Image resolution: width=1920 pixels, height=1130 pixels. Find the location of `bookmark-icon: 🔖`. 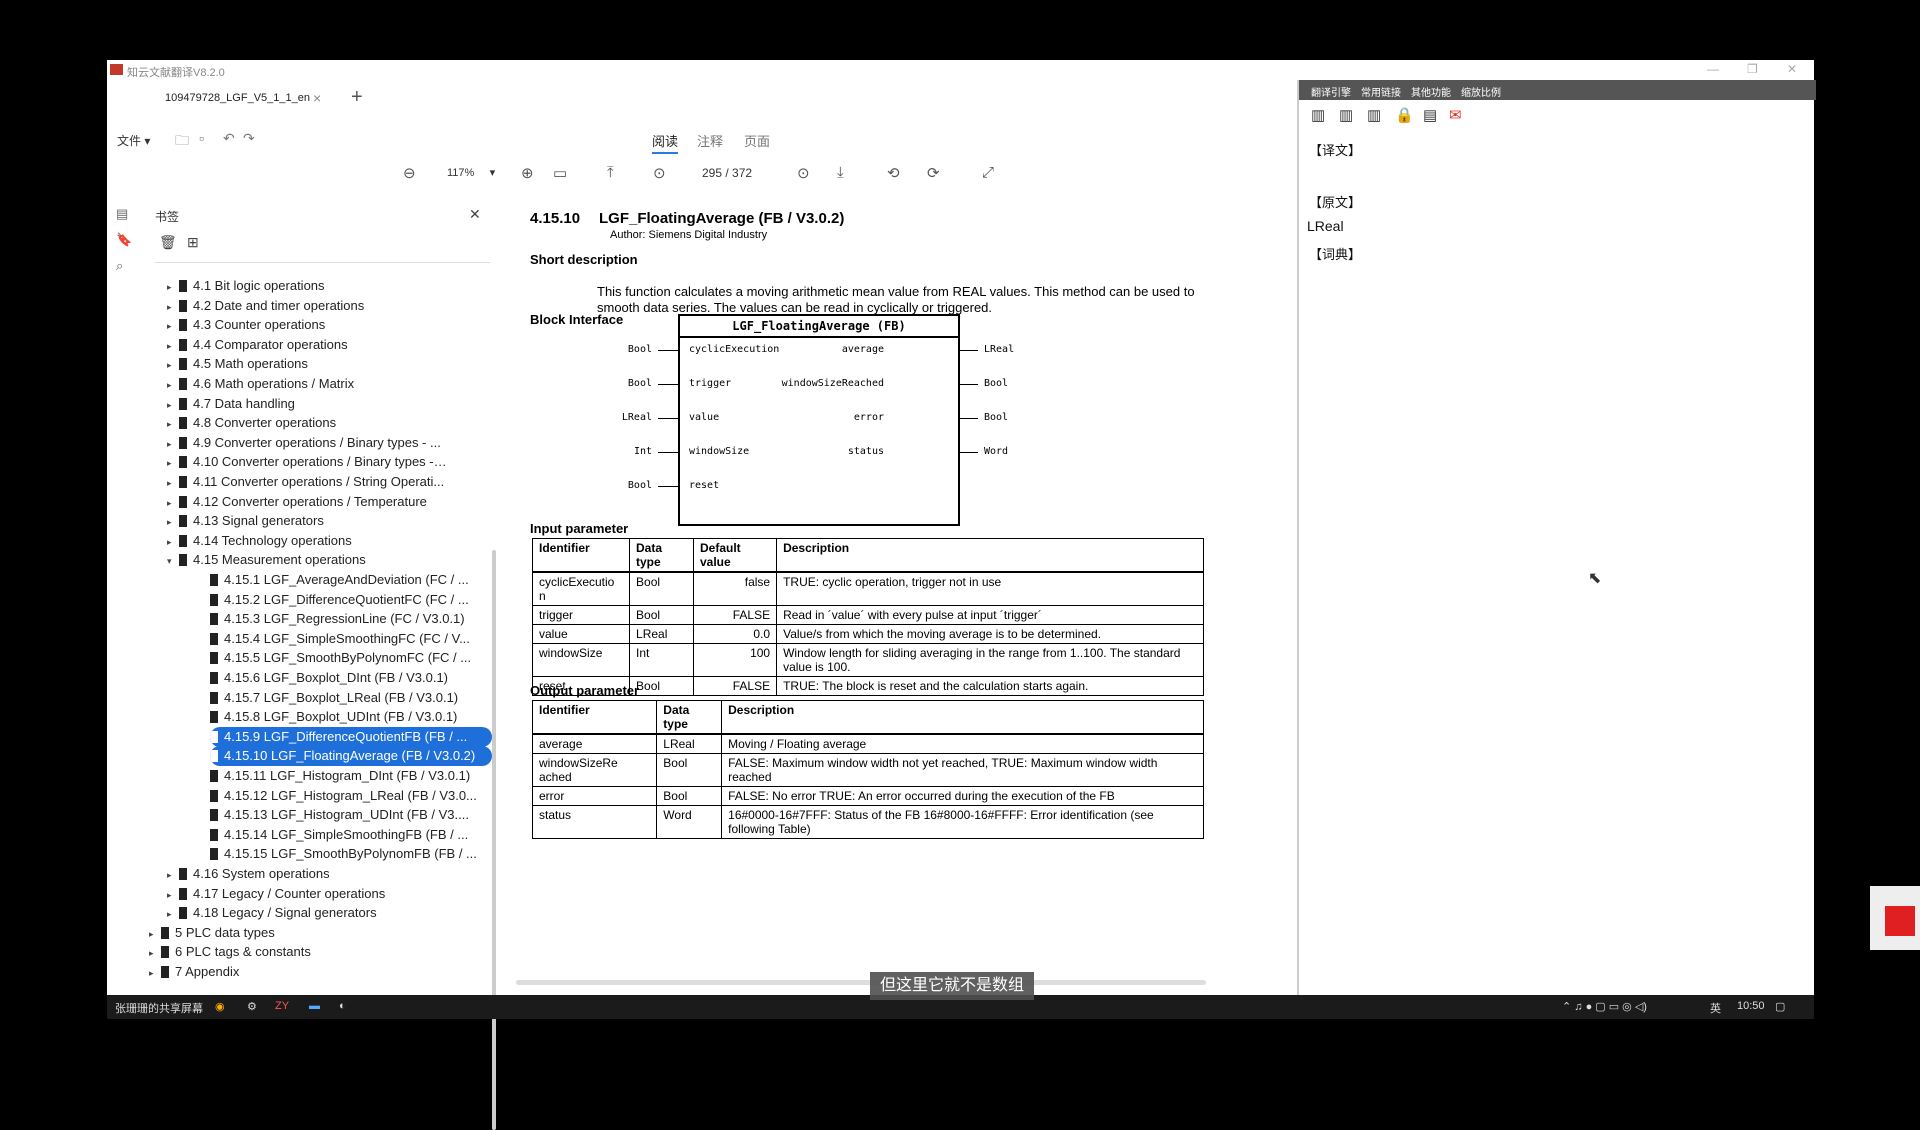

bookmark-icon: 🔖 is located at coordinates (124, 240).